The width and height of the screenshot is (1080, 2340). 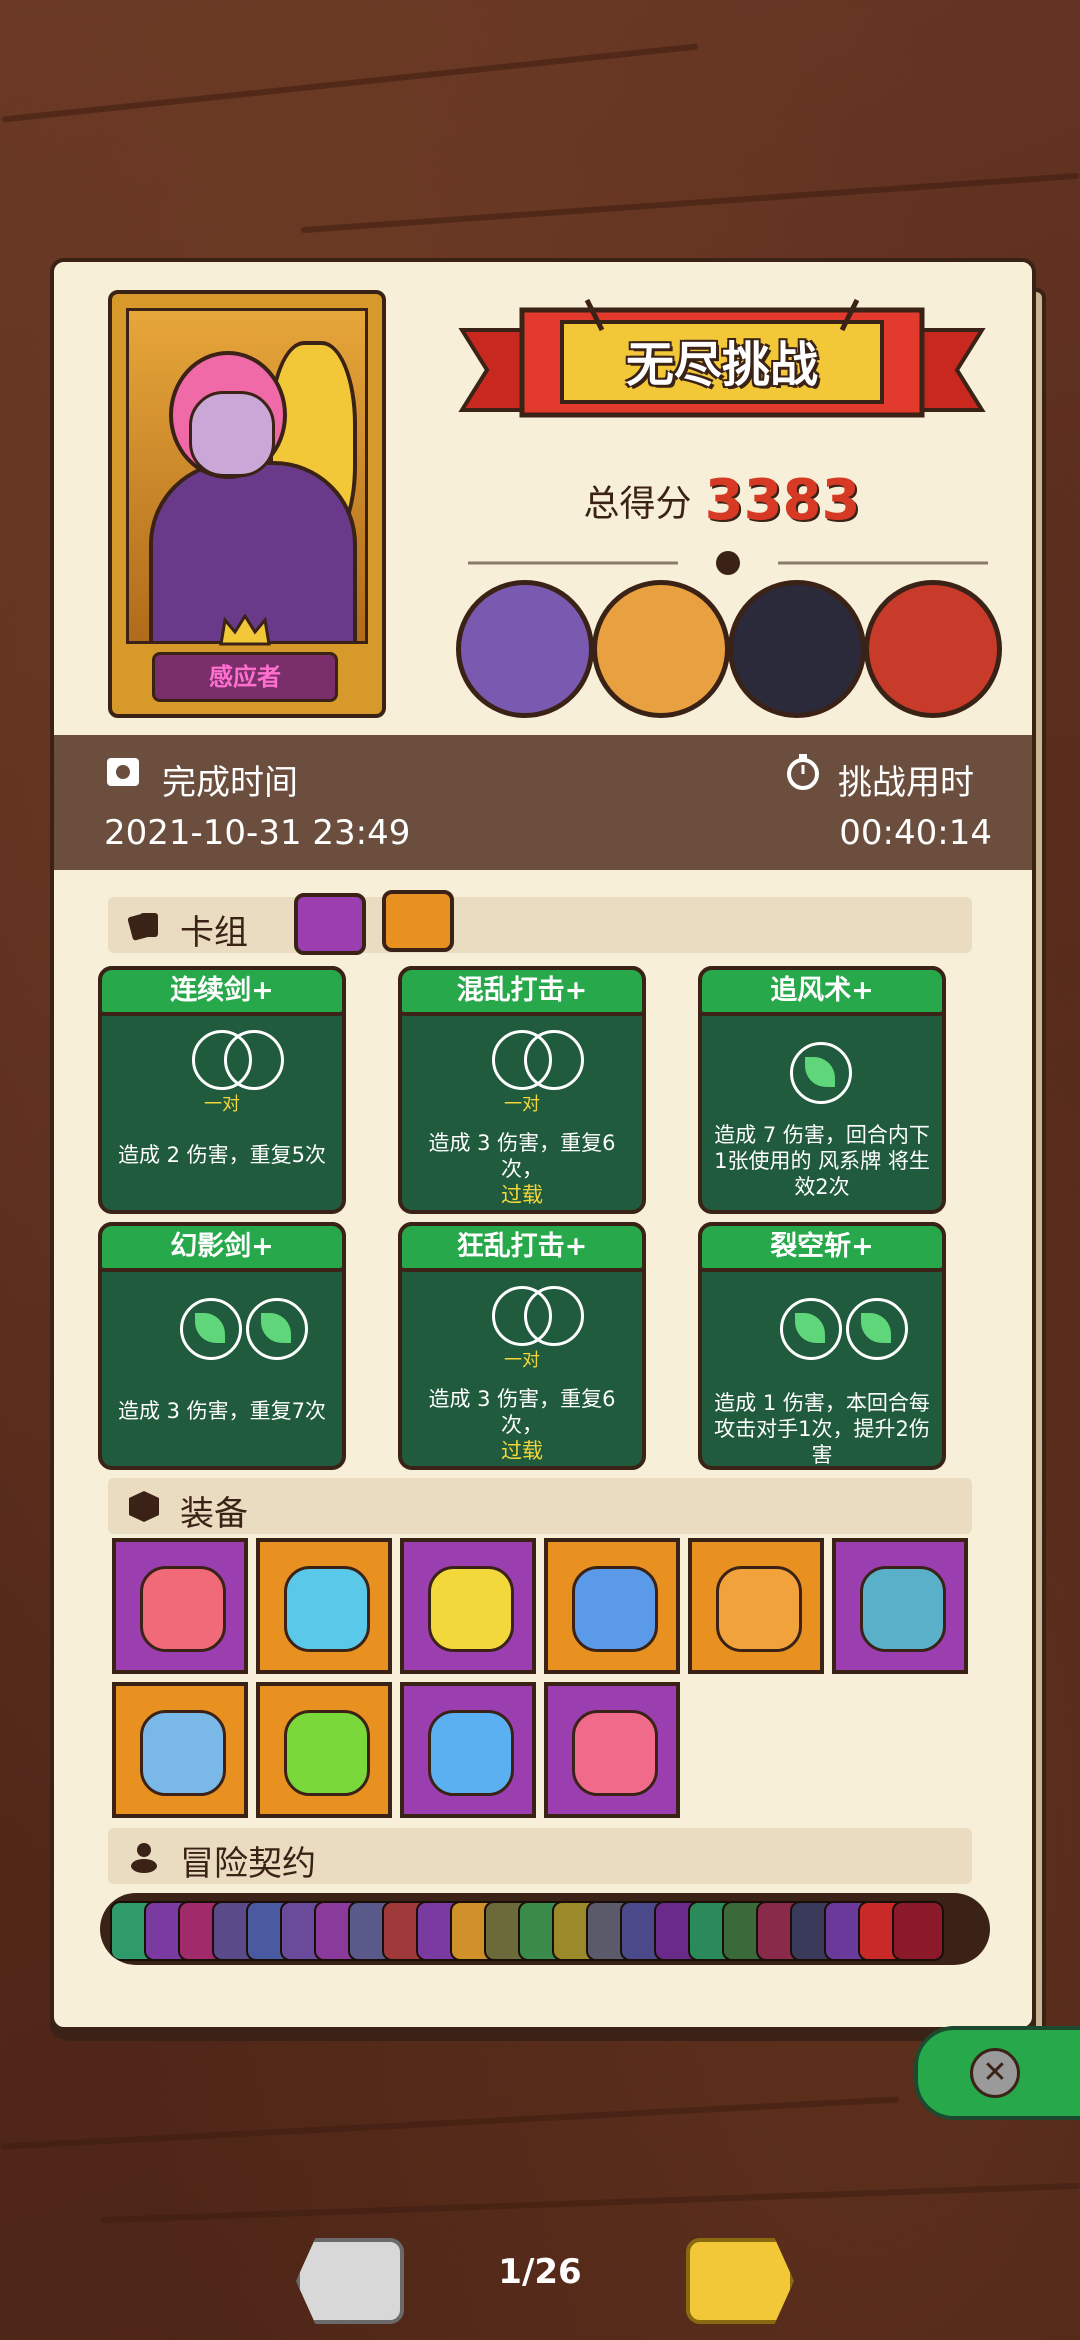 I want to click on card-item: 裂空斩+ 造成 1 伤害，本回合每攻击对手1次，提升2伤害, so click(x=822, y=1346).